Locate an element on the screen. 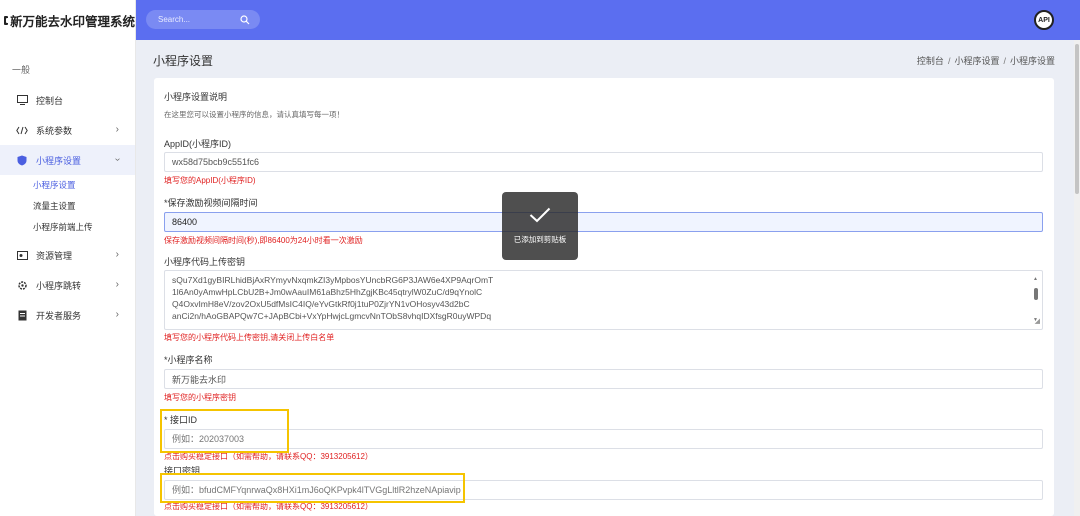 The width and height of the screenshot is (1080, 516). copied-toast: 已添加到剪贴板 is located at coordinates (540, 226).